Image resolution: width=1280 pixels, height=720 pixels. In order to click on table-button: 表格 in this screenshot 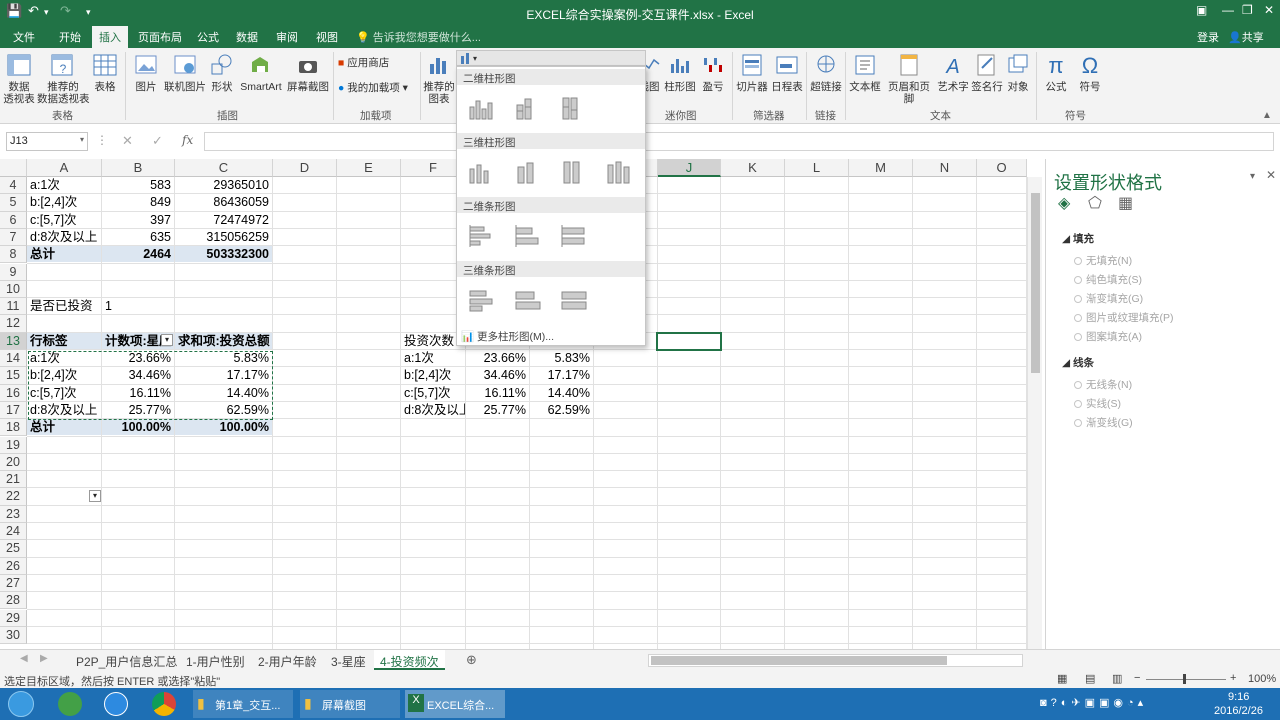, I will do `click(105, 72)`.